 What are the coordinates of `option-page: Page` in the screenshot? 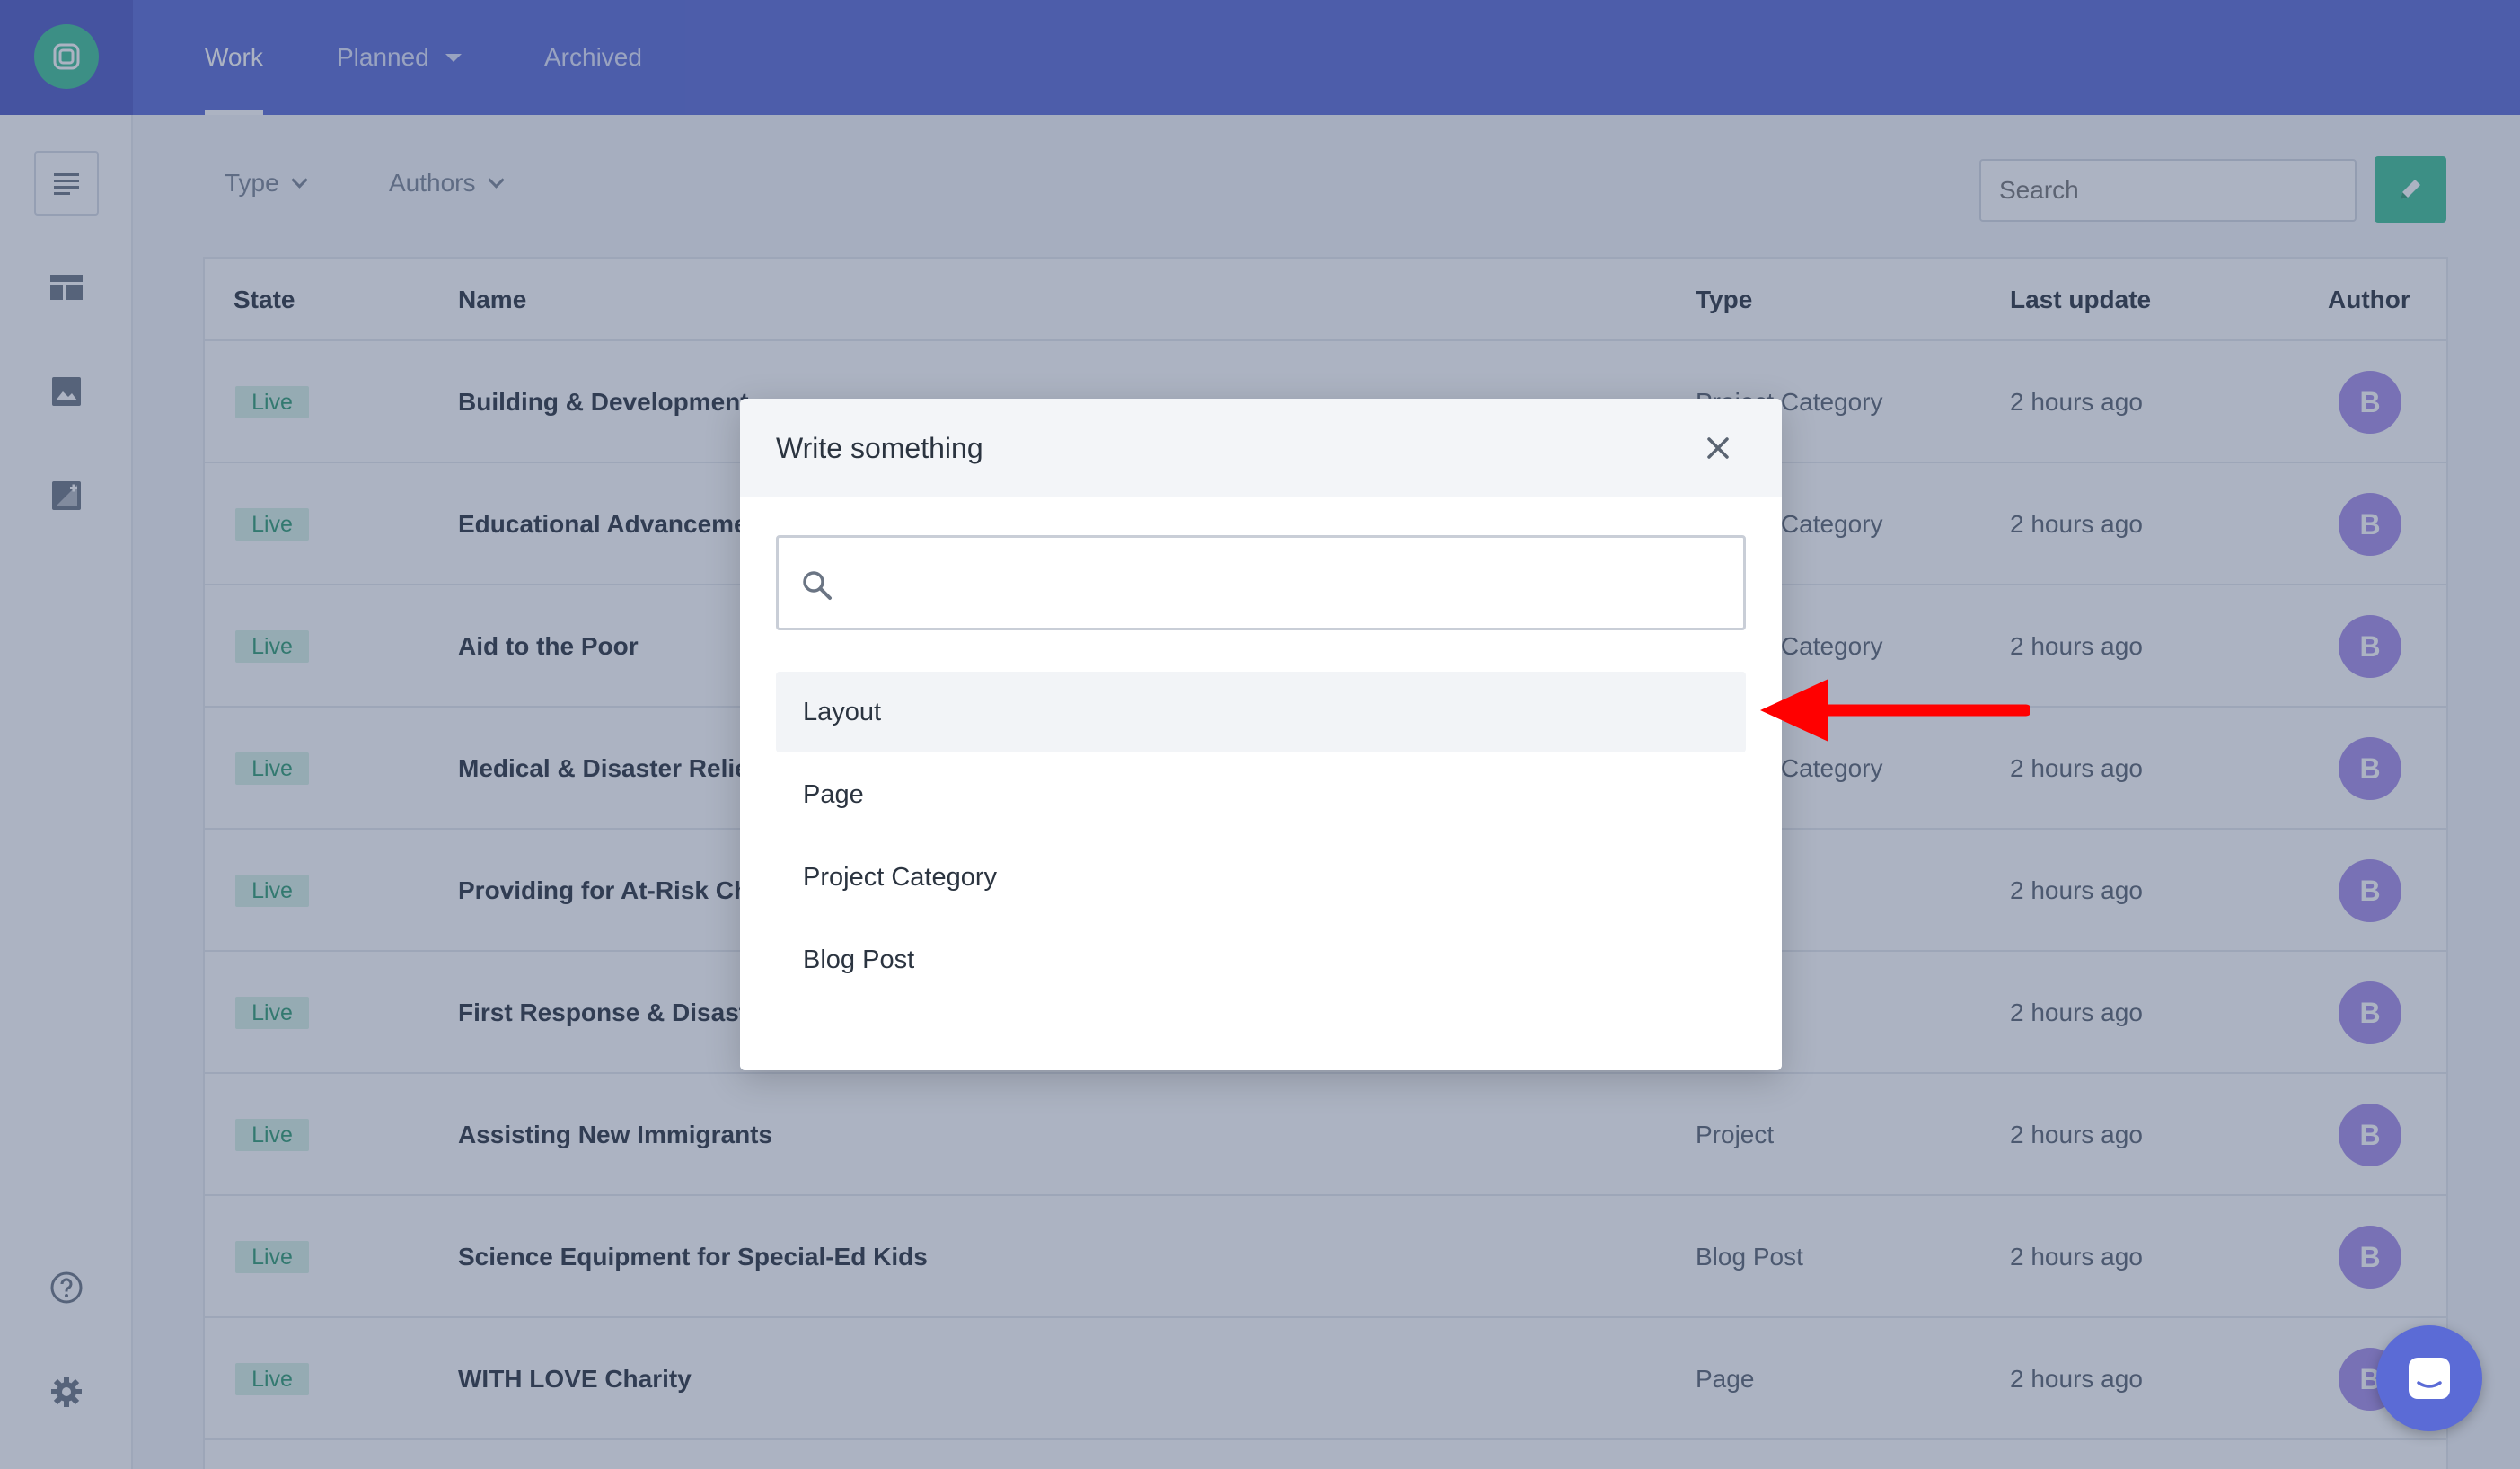 It's located at (1261, 795).